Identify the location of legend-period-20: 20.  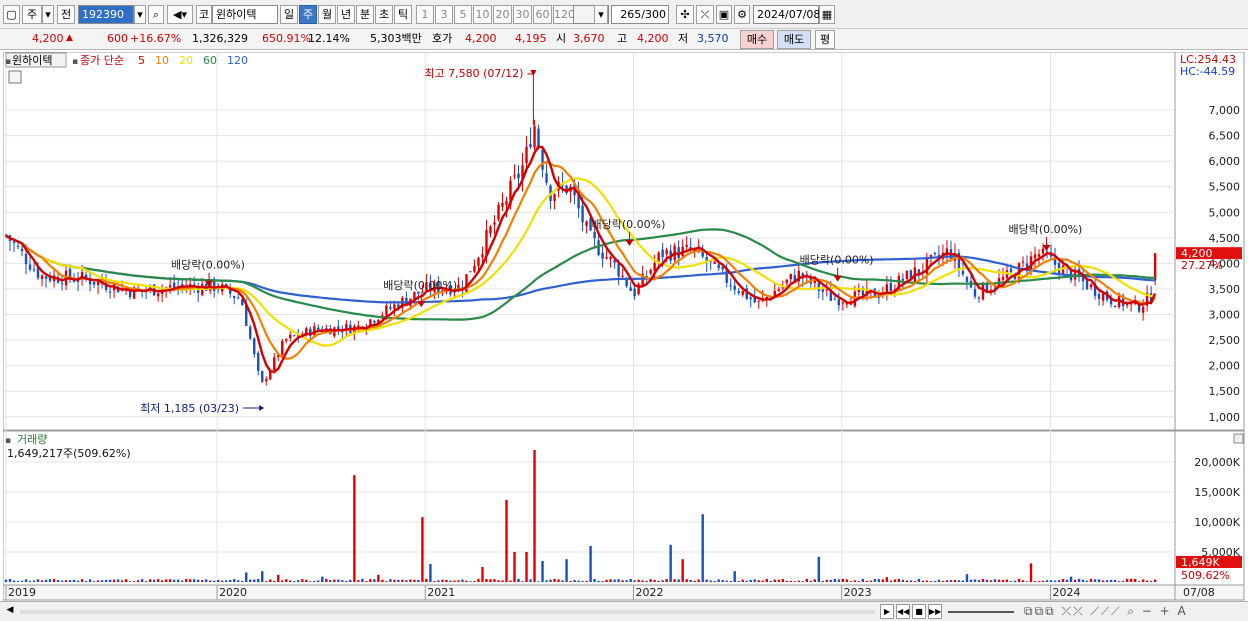
(186, 60).